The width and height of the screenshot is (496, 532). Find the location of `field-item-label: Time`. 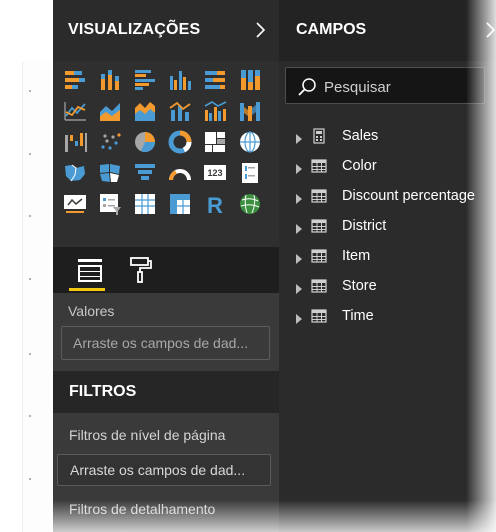

field-item-label: Time is located at coordinates (358, 316).